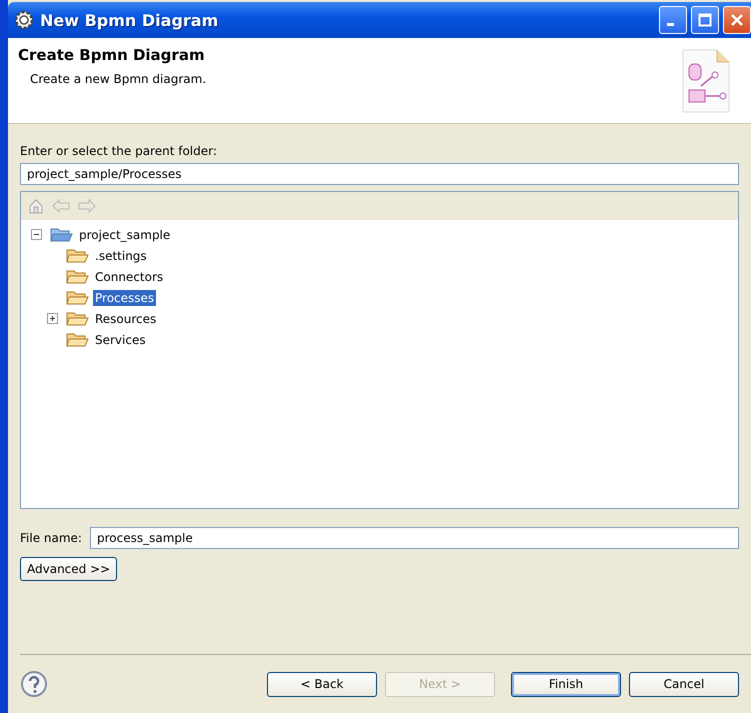  What do you see at coordinates (684, 684) in the screenshot?
I see `dialog-button: Cancel` at bounding box center [684, 684].